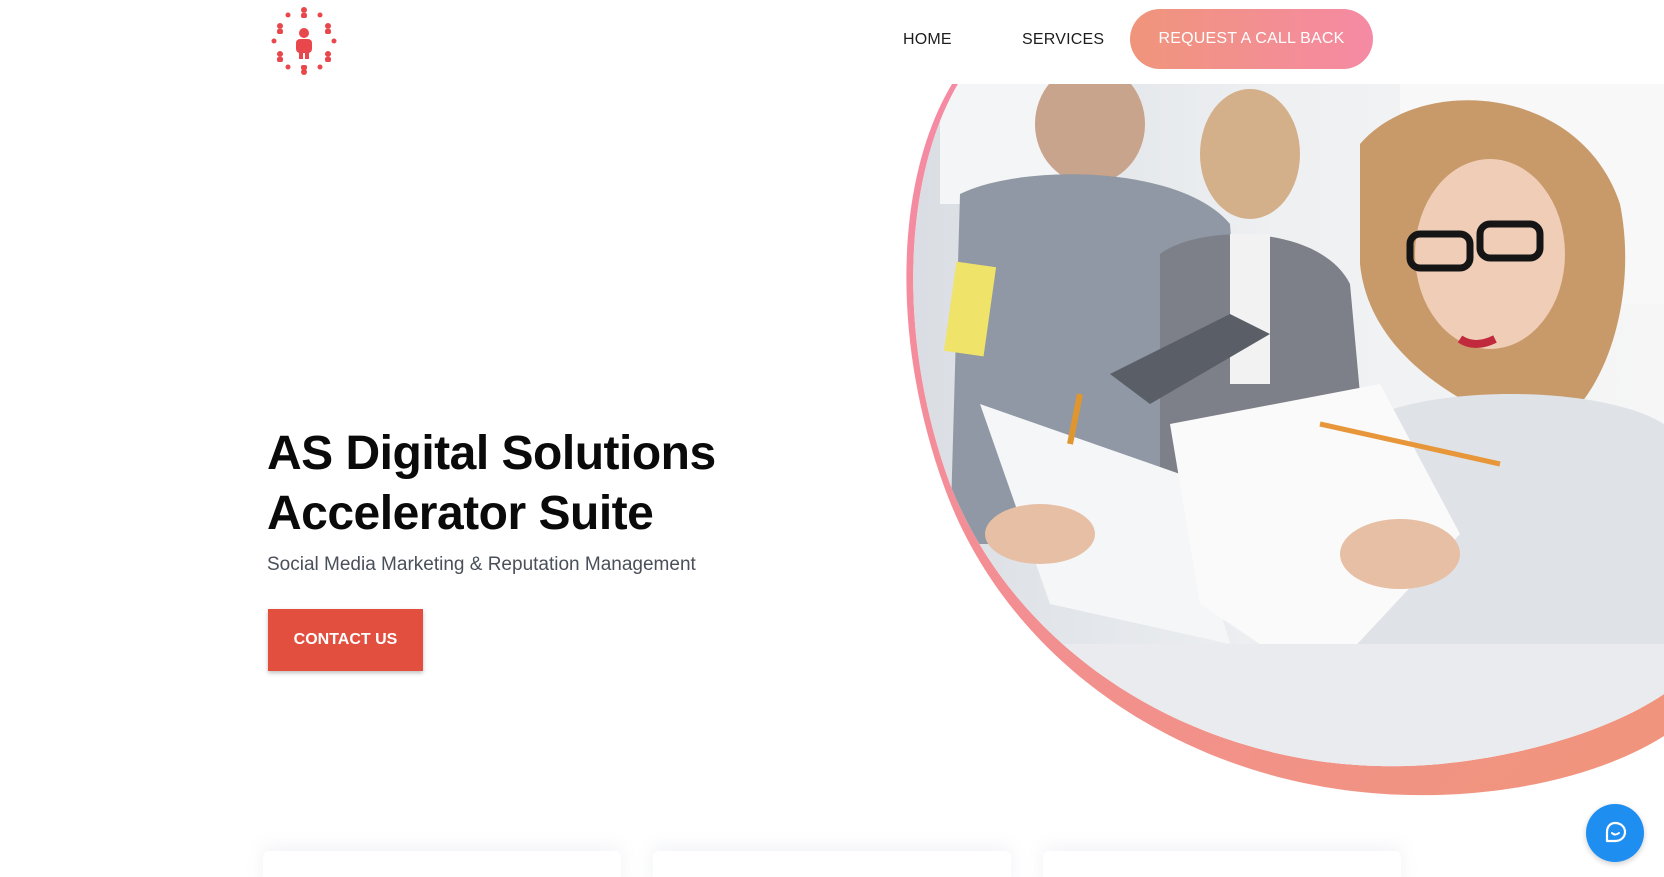 This screenshot has height=877, width=1664. I want to click on logo, so click(304, 41).